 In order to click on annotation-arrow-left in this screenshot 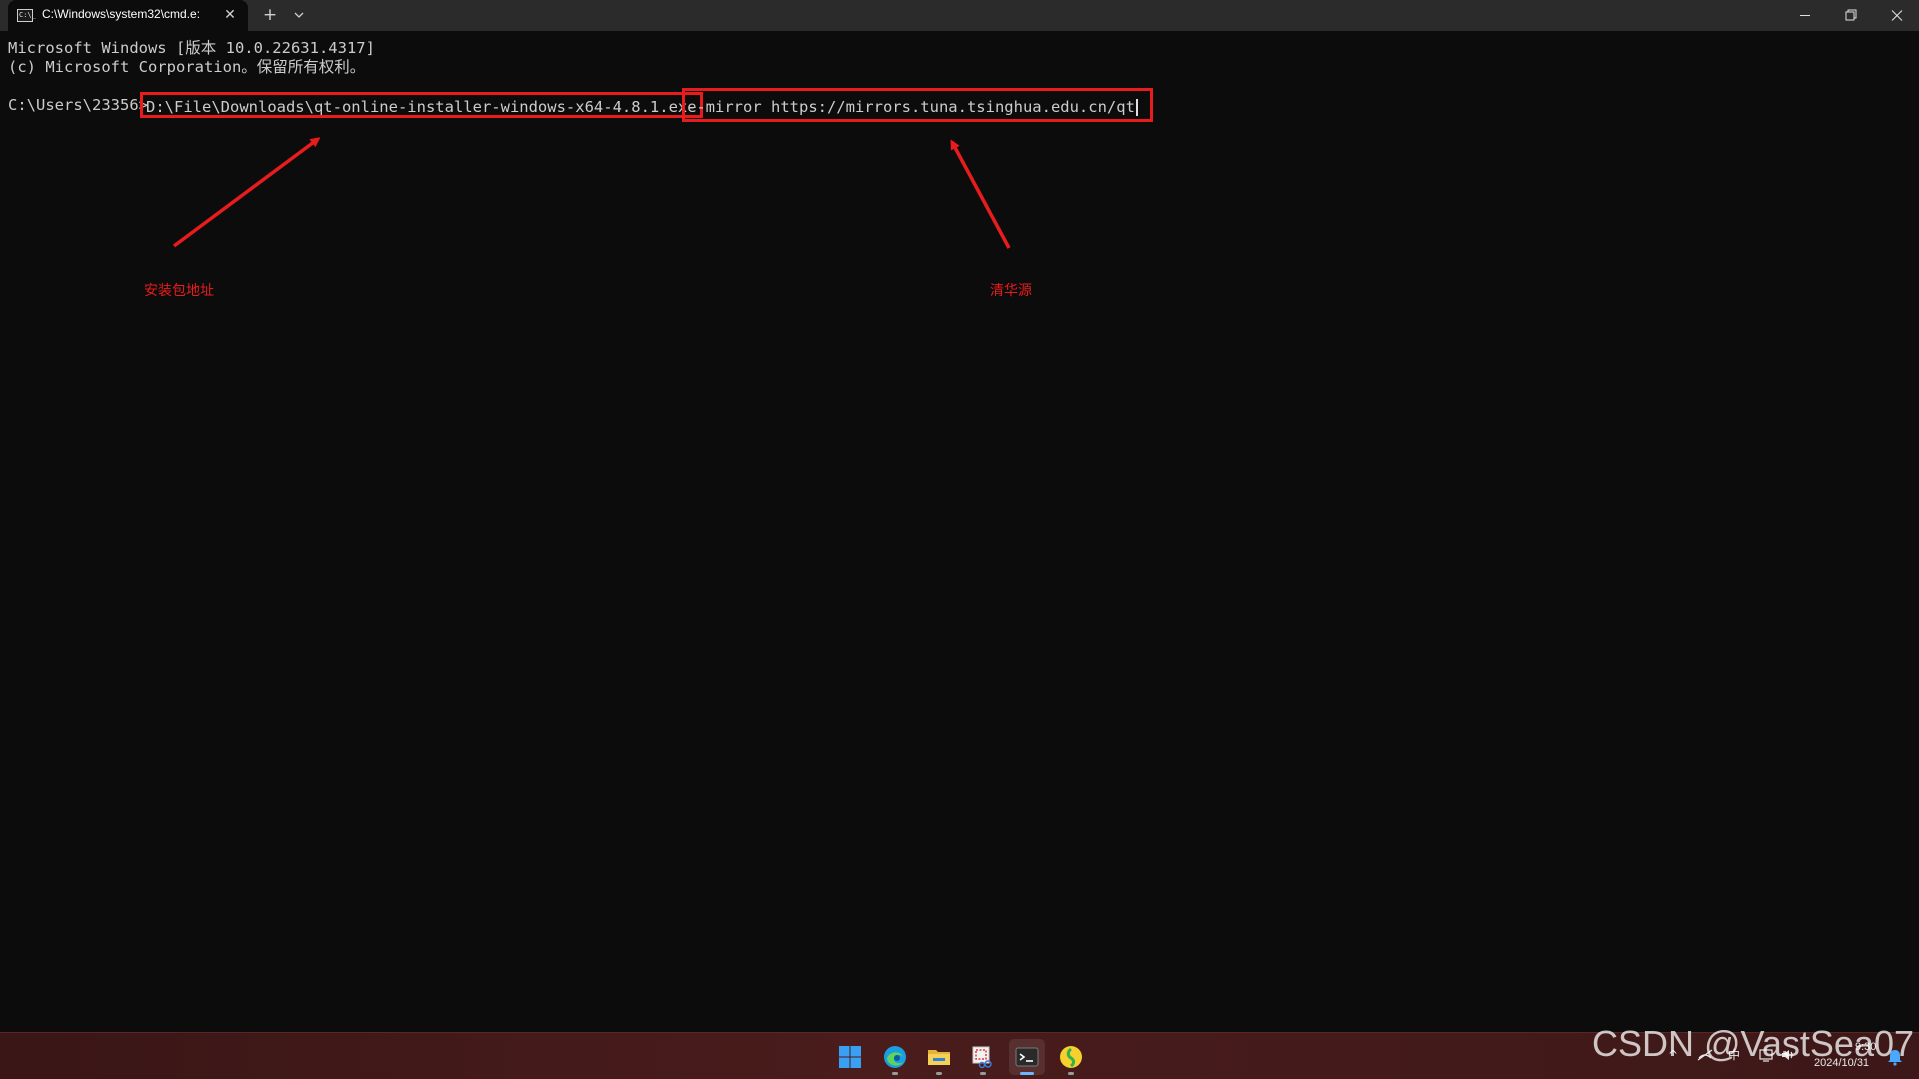, I will do `click(246, 192)`.